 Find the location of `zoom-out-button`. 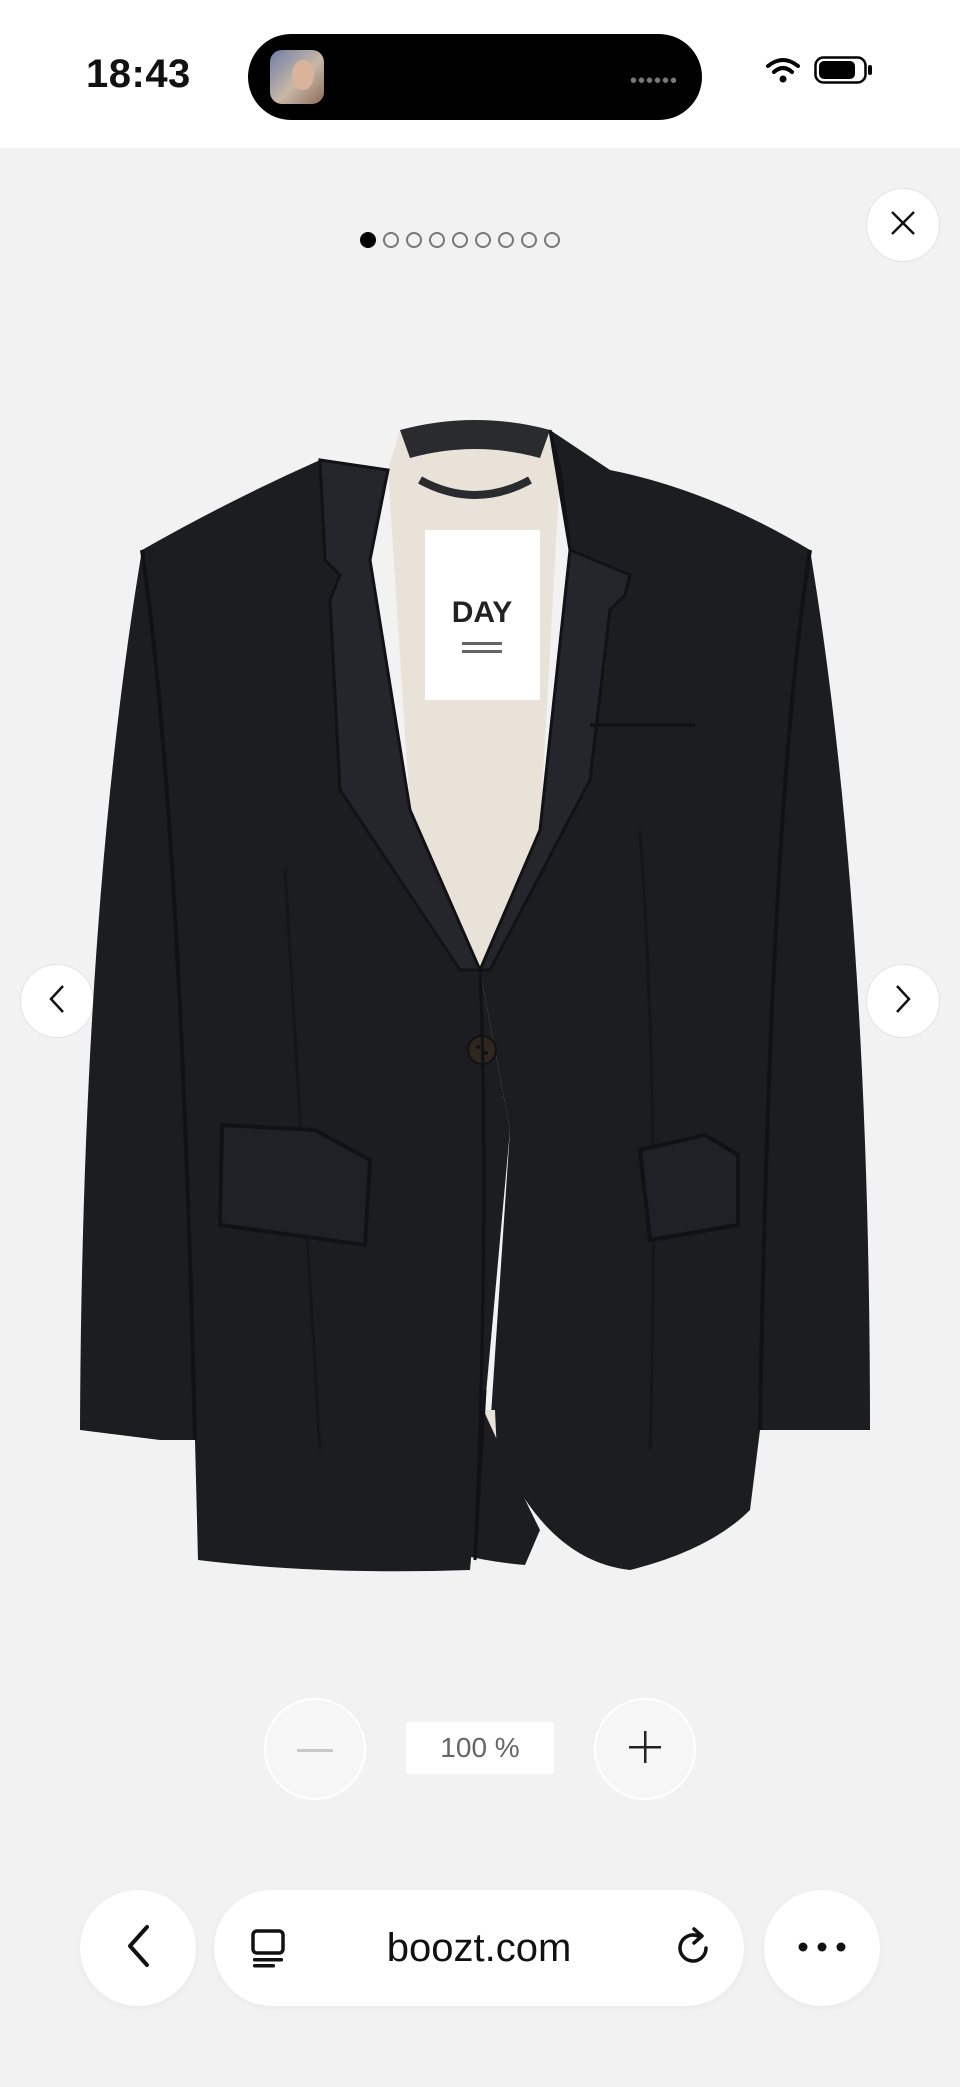

zoom-out-button is located at coordinates (315, 1749).